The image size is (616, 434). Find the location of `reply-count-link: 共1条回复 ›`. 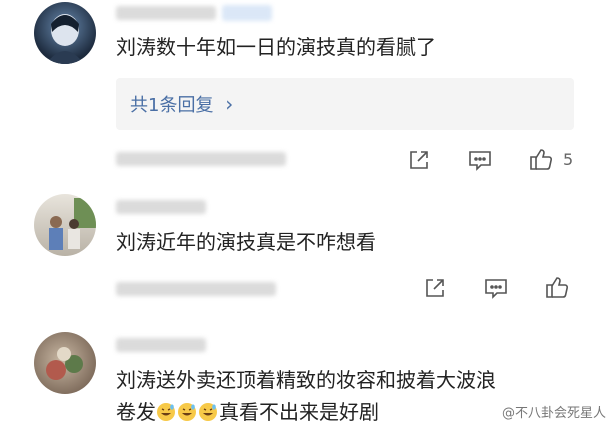

reply-count-link: 共1条回复 › is located at coordinates (181, 105).